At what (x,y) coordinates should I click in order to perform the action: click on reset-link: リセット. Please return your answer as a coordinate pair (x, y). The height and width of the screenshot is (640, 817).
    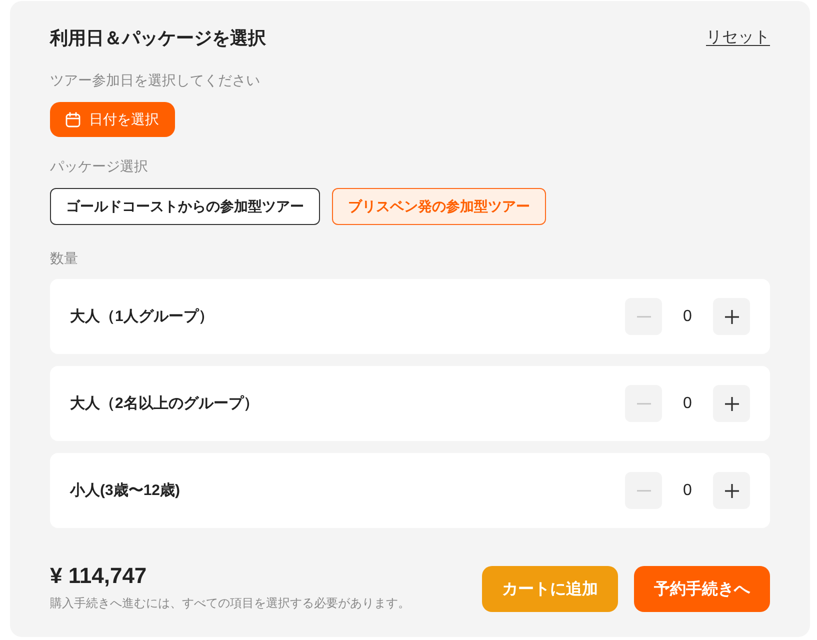
    Looking at the image, I should click on (738, 38).